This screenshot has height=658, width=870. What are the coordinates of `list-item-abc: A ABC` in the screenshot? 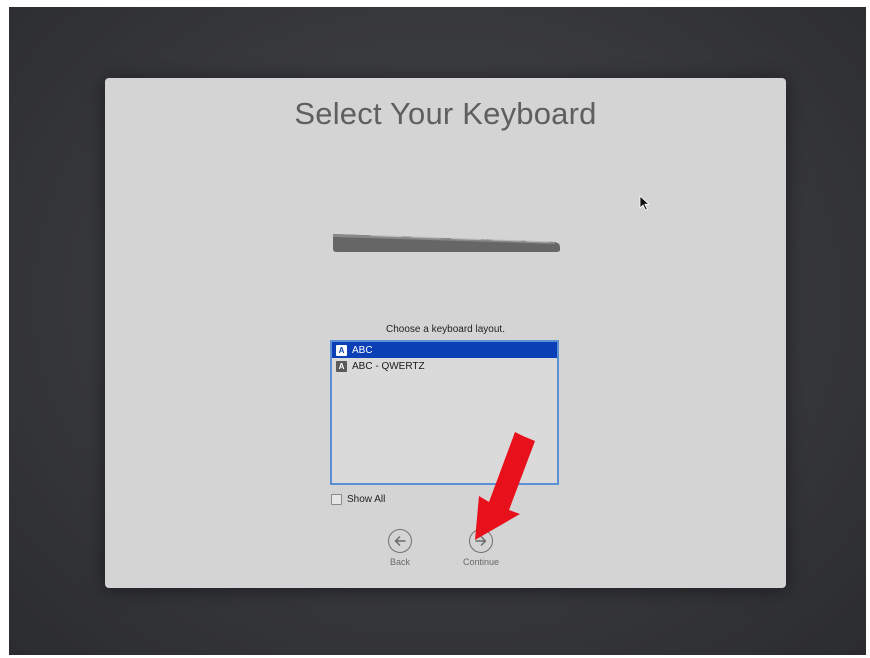 It's located at (444, 350).